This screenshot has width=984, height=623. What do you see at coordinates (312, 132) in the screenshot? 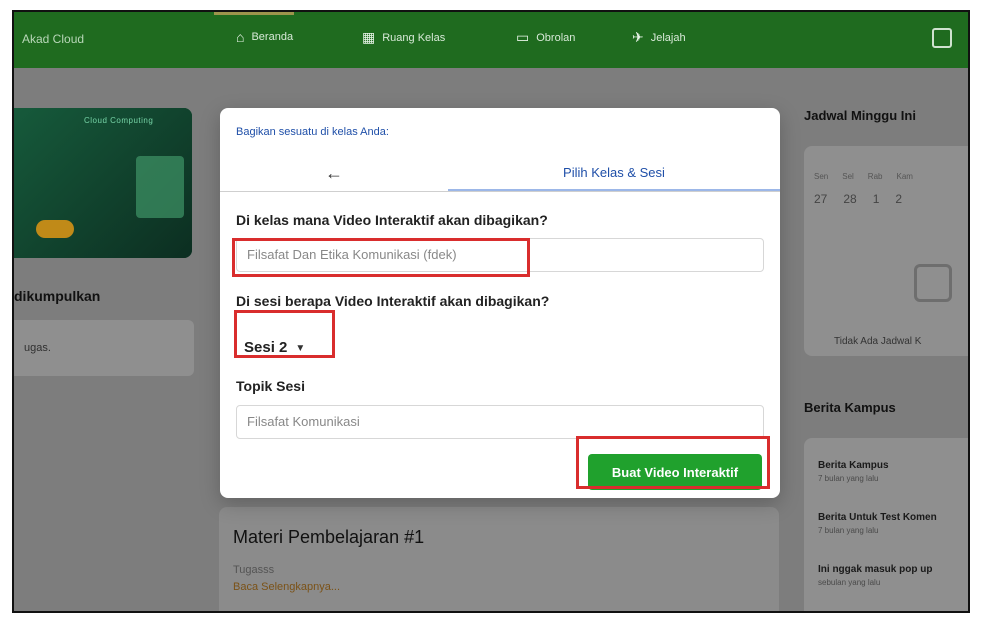
I see `modal-header: Bagikan sesuatu di kelas Anda:` at bounding box center [312, 132].